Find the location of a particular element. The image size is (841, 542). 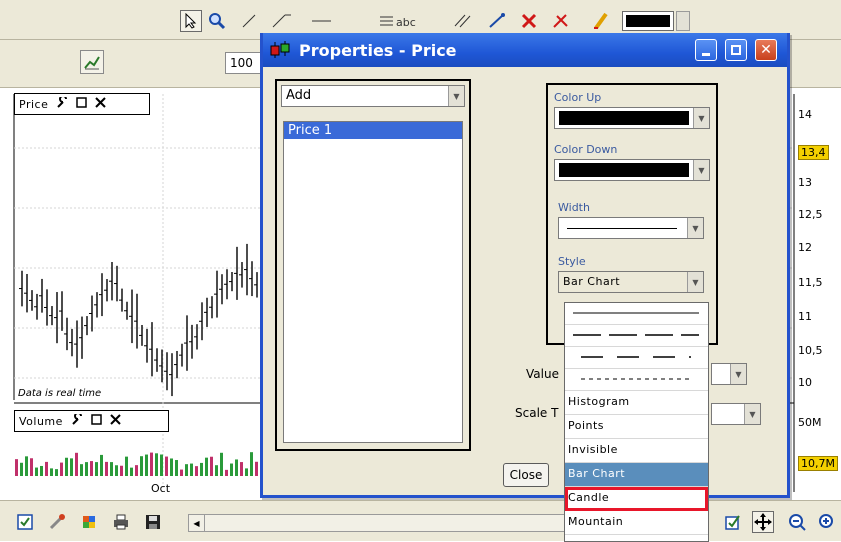

line-style-solid is located at coordinates (636, 314).